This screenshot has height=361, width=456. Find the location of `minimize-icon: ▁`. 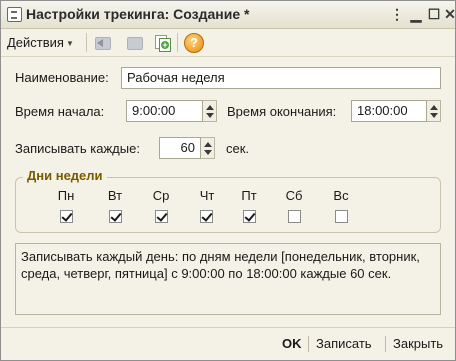

minimize-icon: ▁ is located at coordinates (416, 14).